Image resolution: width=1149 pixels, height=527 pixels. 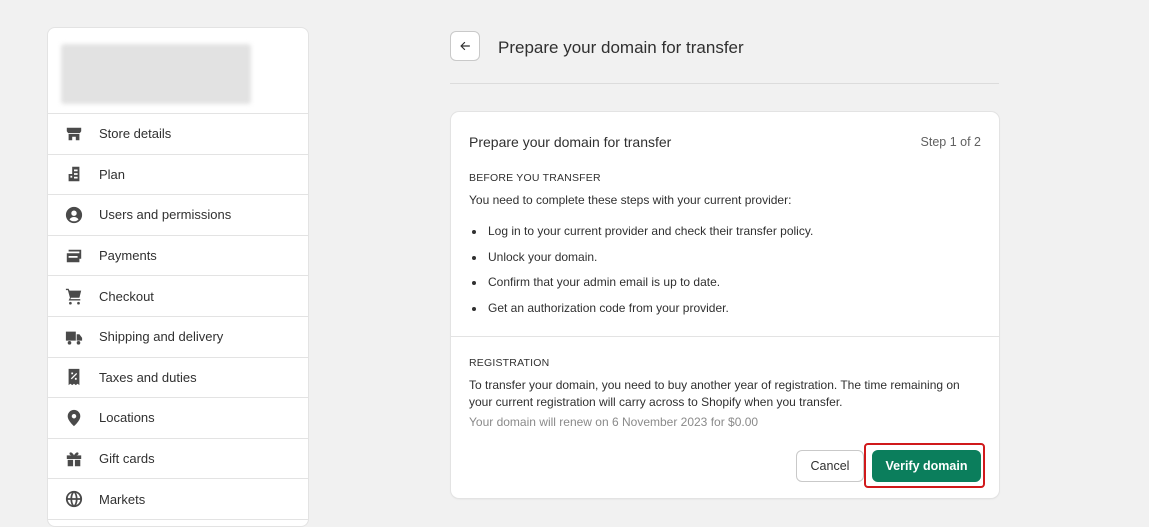 What do you see at coordinates (178, 175) in the screenshot?
I see `sidebar-item-plan: Plan` at bounding box center [178, 175].